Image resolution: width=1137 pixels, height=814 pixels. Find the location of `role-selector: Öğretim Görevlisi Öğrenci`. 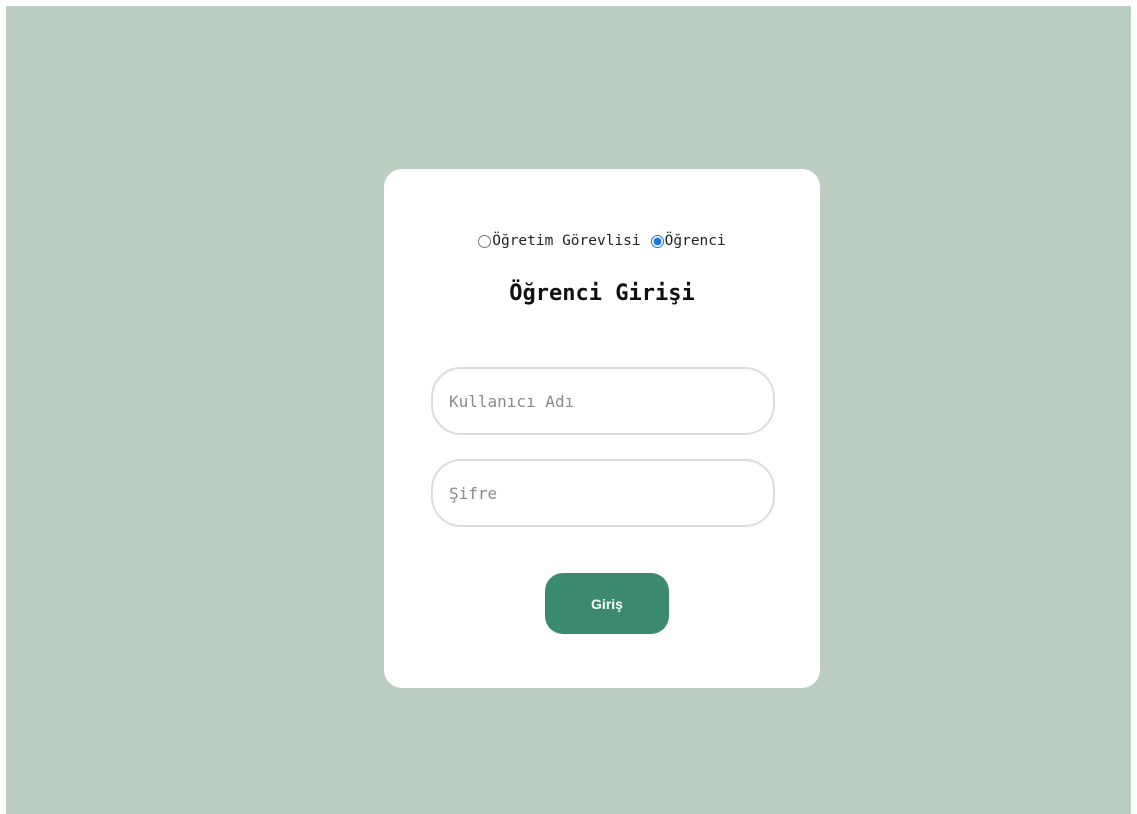

role-selector: Öğretim Görevlisi Öğrenci is located at coordinates (602, 242).